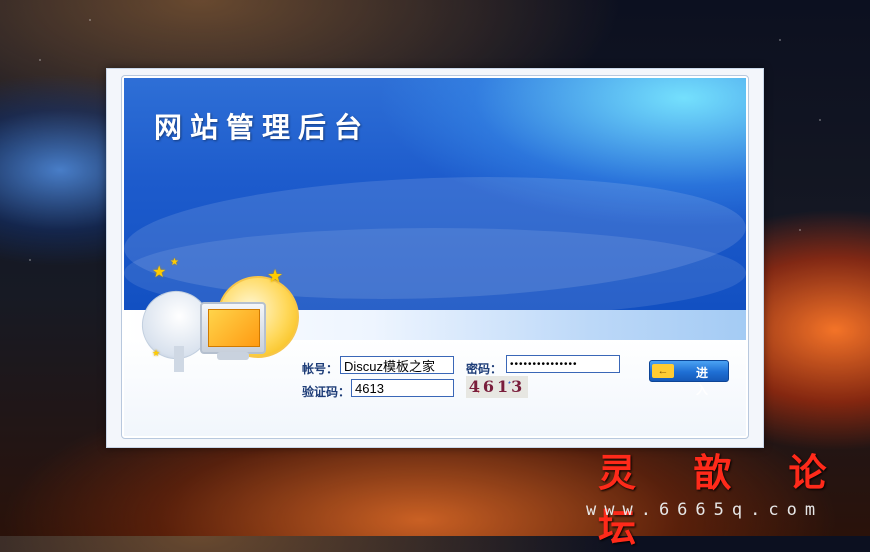 The image size is (870, 552). I want to click on monitor-icon, so click(233, 328).